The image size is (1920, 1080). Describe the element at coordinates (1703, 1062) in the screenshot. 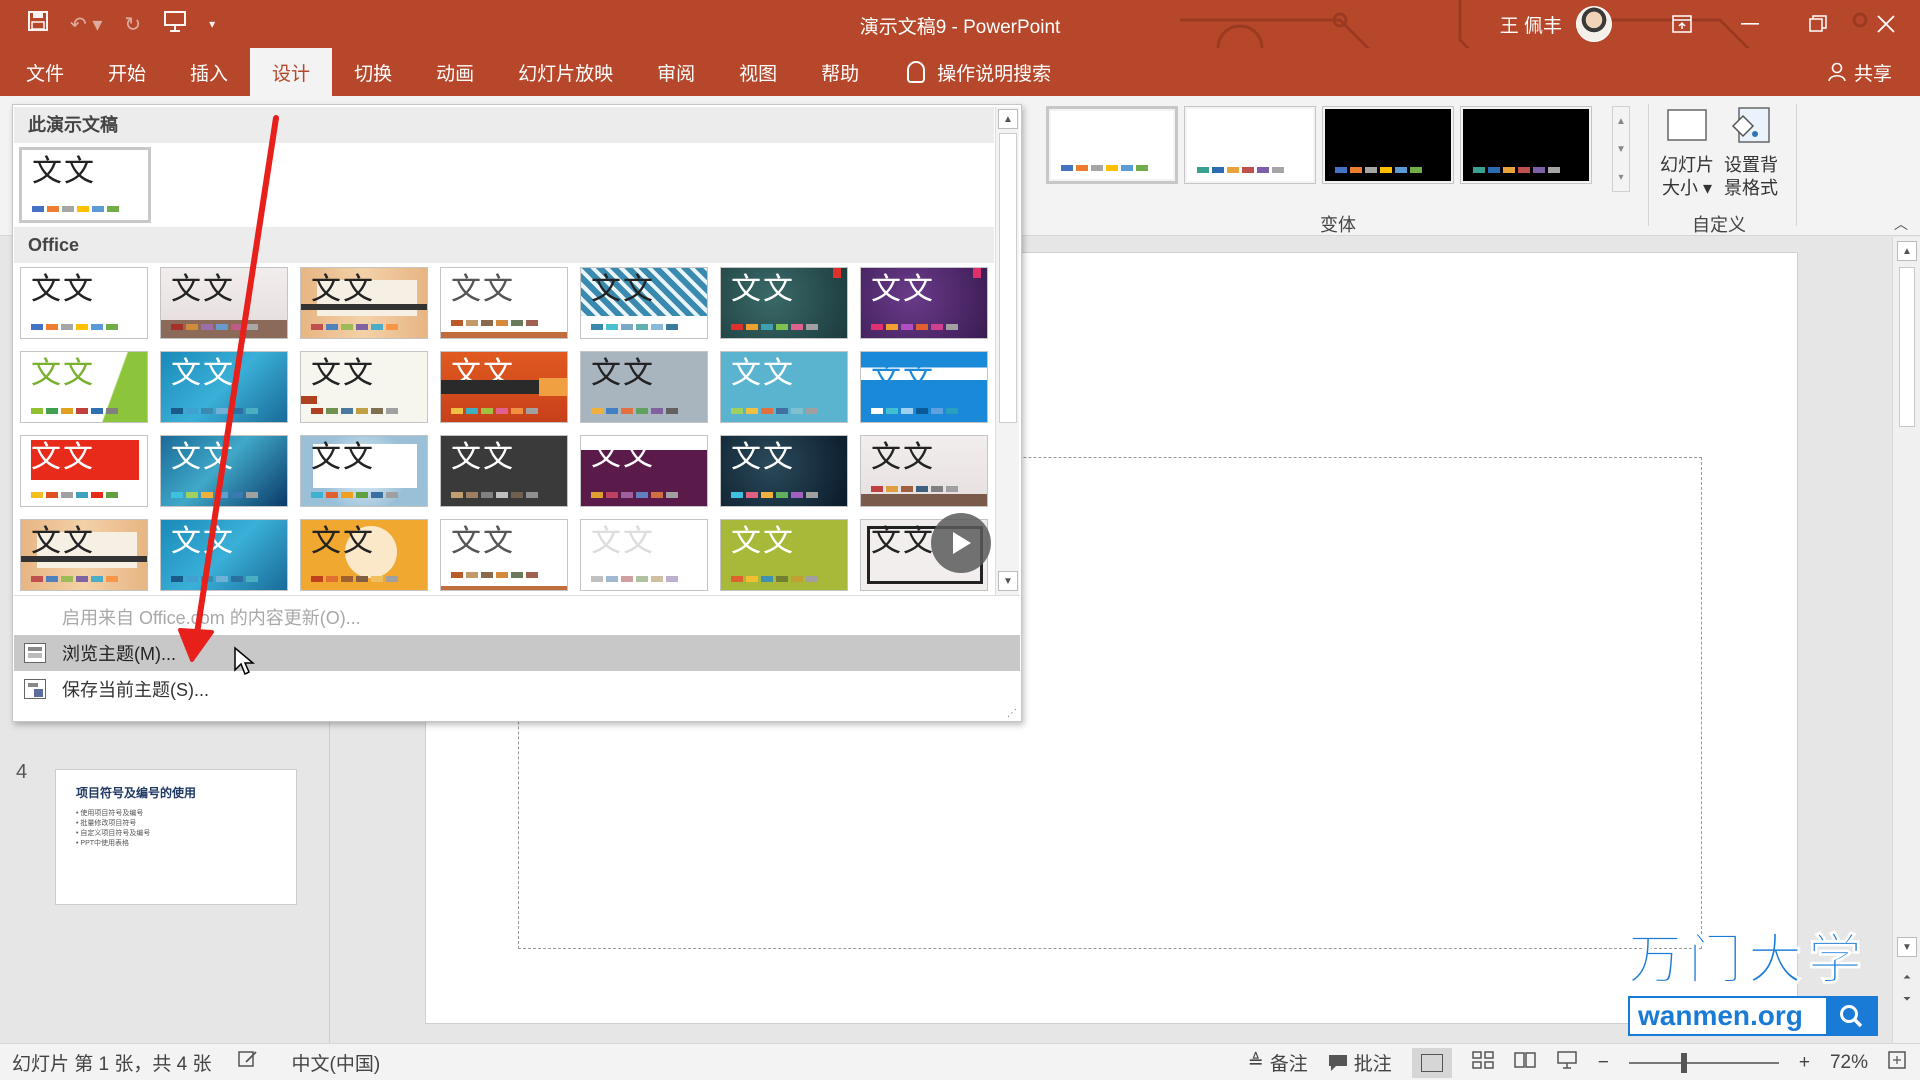

I see `zoom-slider` at that location.